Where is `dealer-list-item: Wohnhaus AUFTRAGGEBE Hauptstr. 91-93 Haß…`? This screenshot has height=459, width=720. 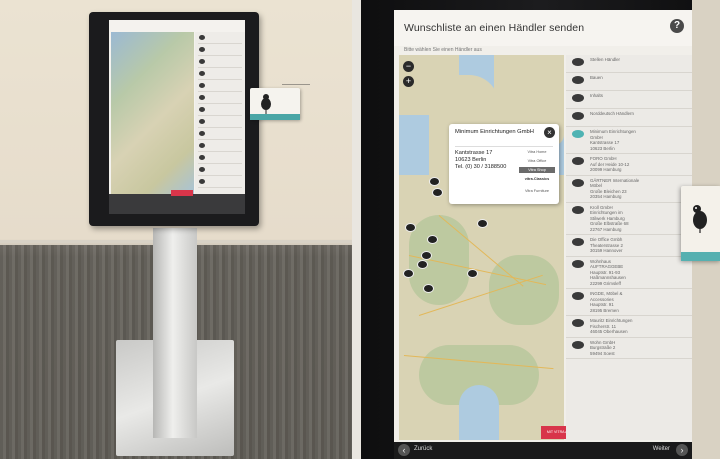 dealer-list-item: Wohnhaus AUFTRAGGEBE Hauptstr. 91-93 Haß… is located at coordinates (629, 273).